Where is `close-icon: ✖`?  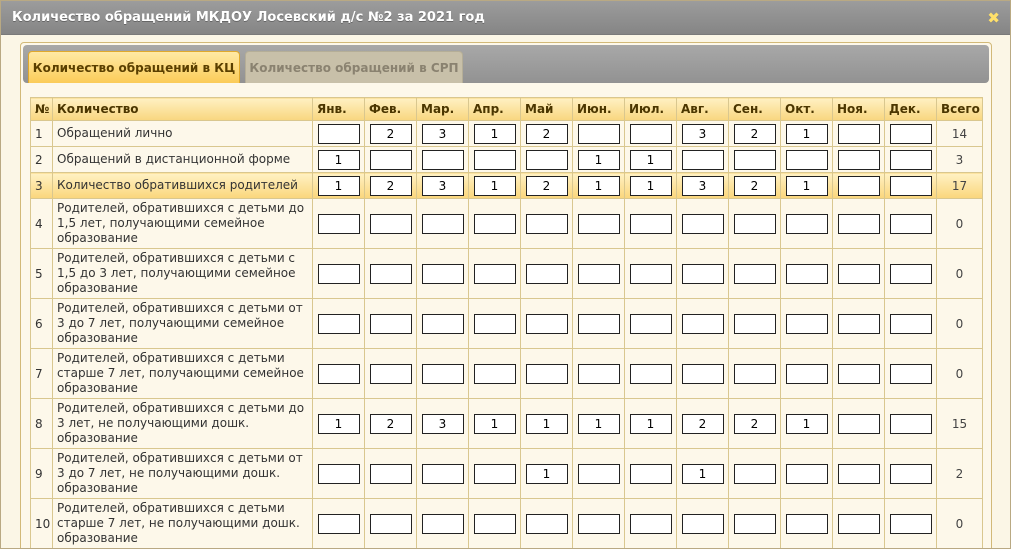
close-icon: ✖ is located at coordinates (993, 18).